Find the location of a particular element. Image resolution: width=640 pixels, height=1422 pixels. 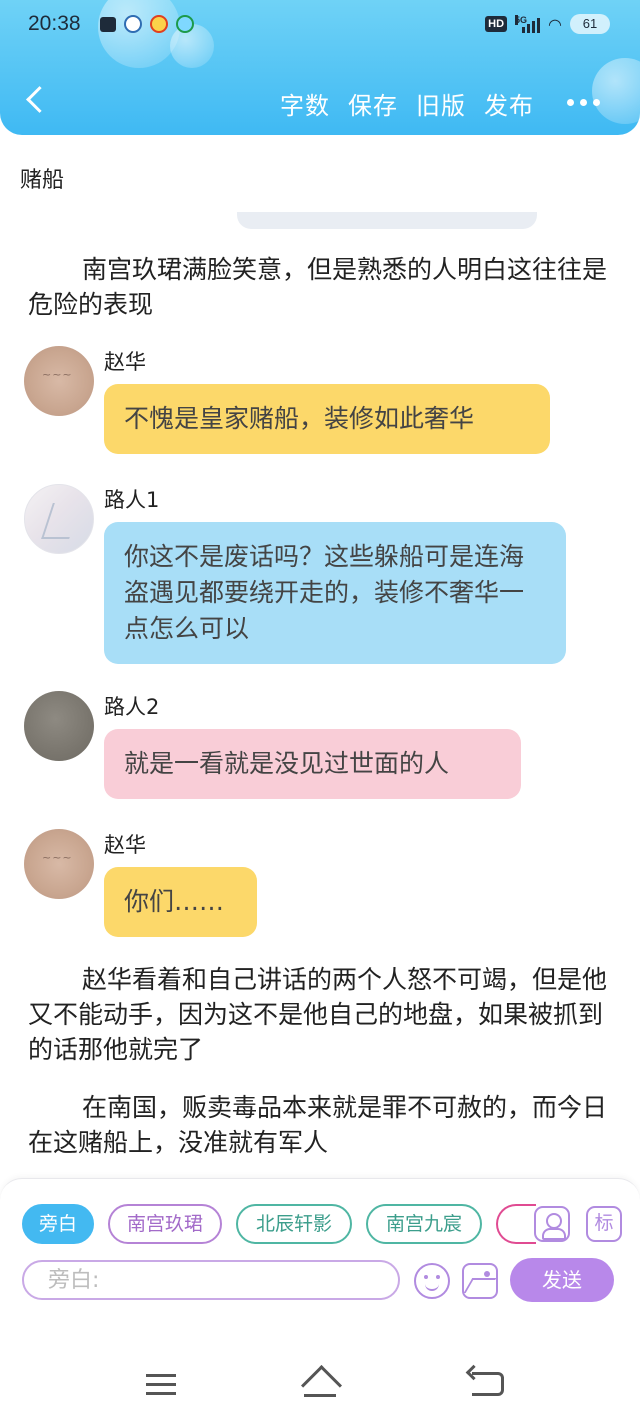

narration-paragraph: 在南国，贩卖毒品本来就是罪不可赦的，而今日在这赌船上，没准就有军人 is located at coordinates (323, 1125).